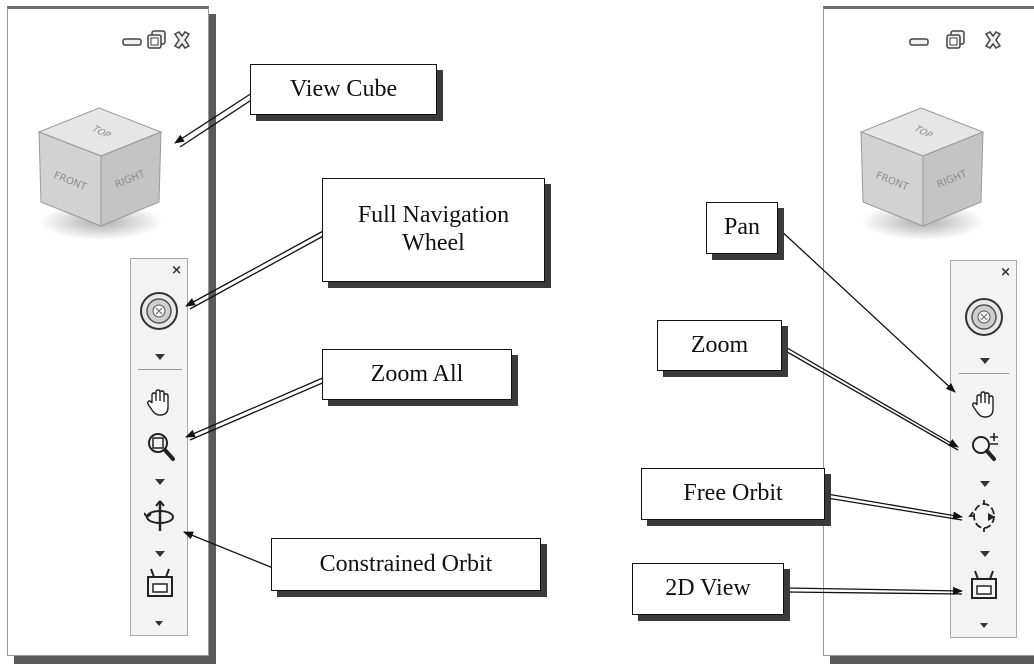 The height and width of the screenshot is (666, 1034). What do you see at coordinates (742, 228) in the screenshot?
I see `callout-pan: Pan` at bounding box center [742, 228].